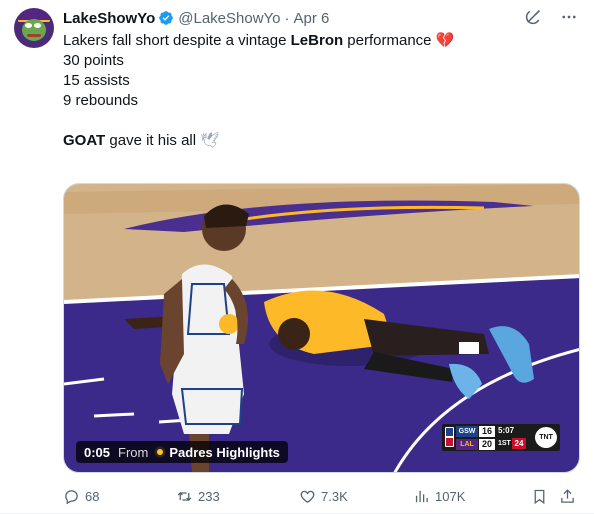  I want to click on header-actions, so click(551, 17).